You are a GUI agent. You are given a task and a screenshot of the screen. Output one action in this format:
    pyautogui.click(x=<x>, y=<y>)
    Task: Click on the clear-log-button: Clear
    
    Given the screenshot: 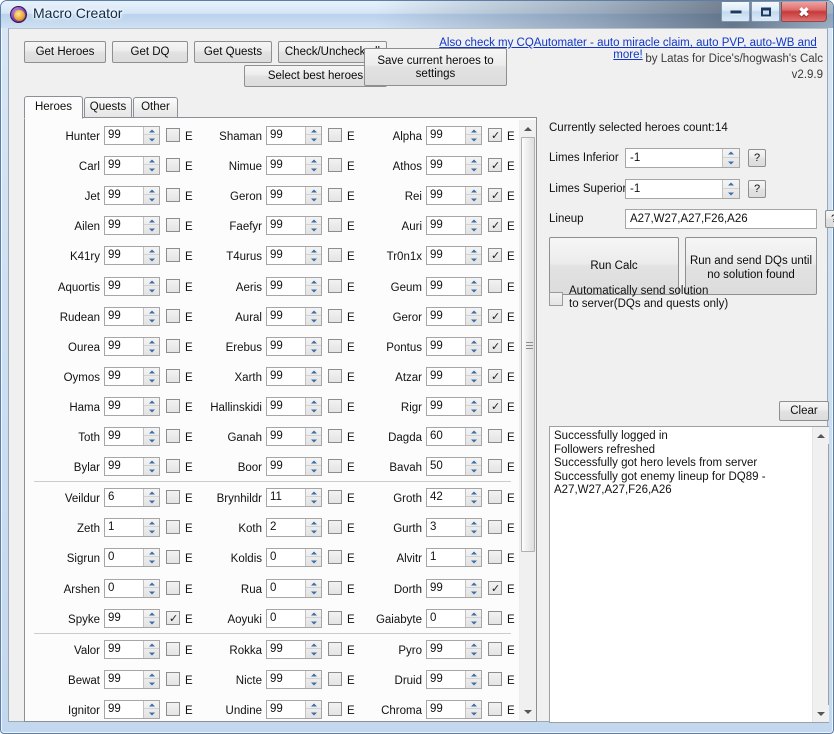 What is the action you would take?
    pyautogui.click(x=804, y=411)
    